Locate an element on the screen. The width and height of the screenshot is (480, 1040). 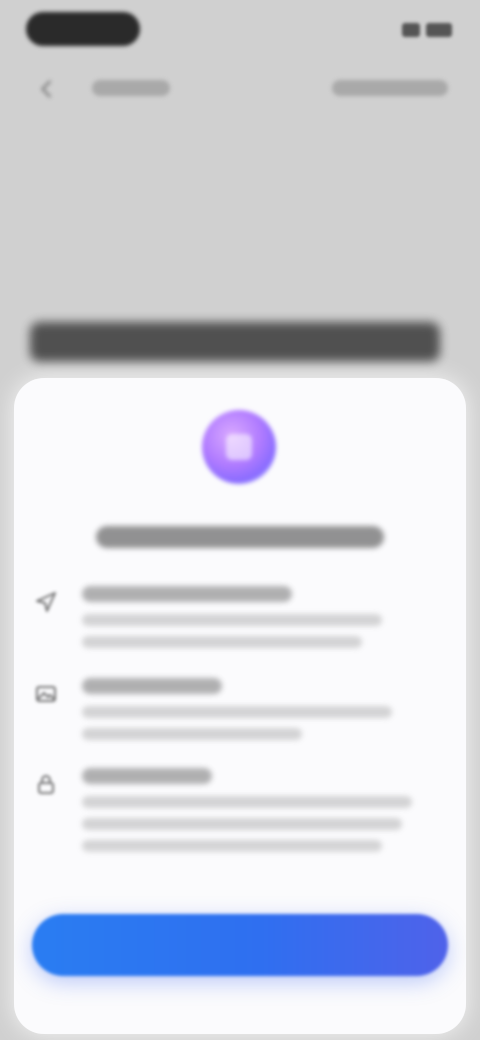
sparkle-icon is located at coordinates (239, 447).